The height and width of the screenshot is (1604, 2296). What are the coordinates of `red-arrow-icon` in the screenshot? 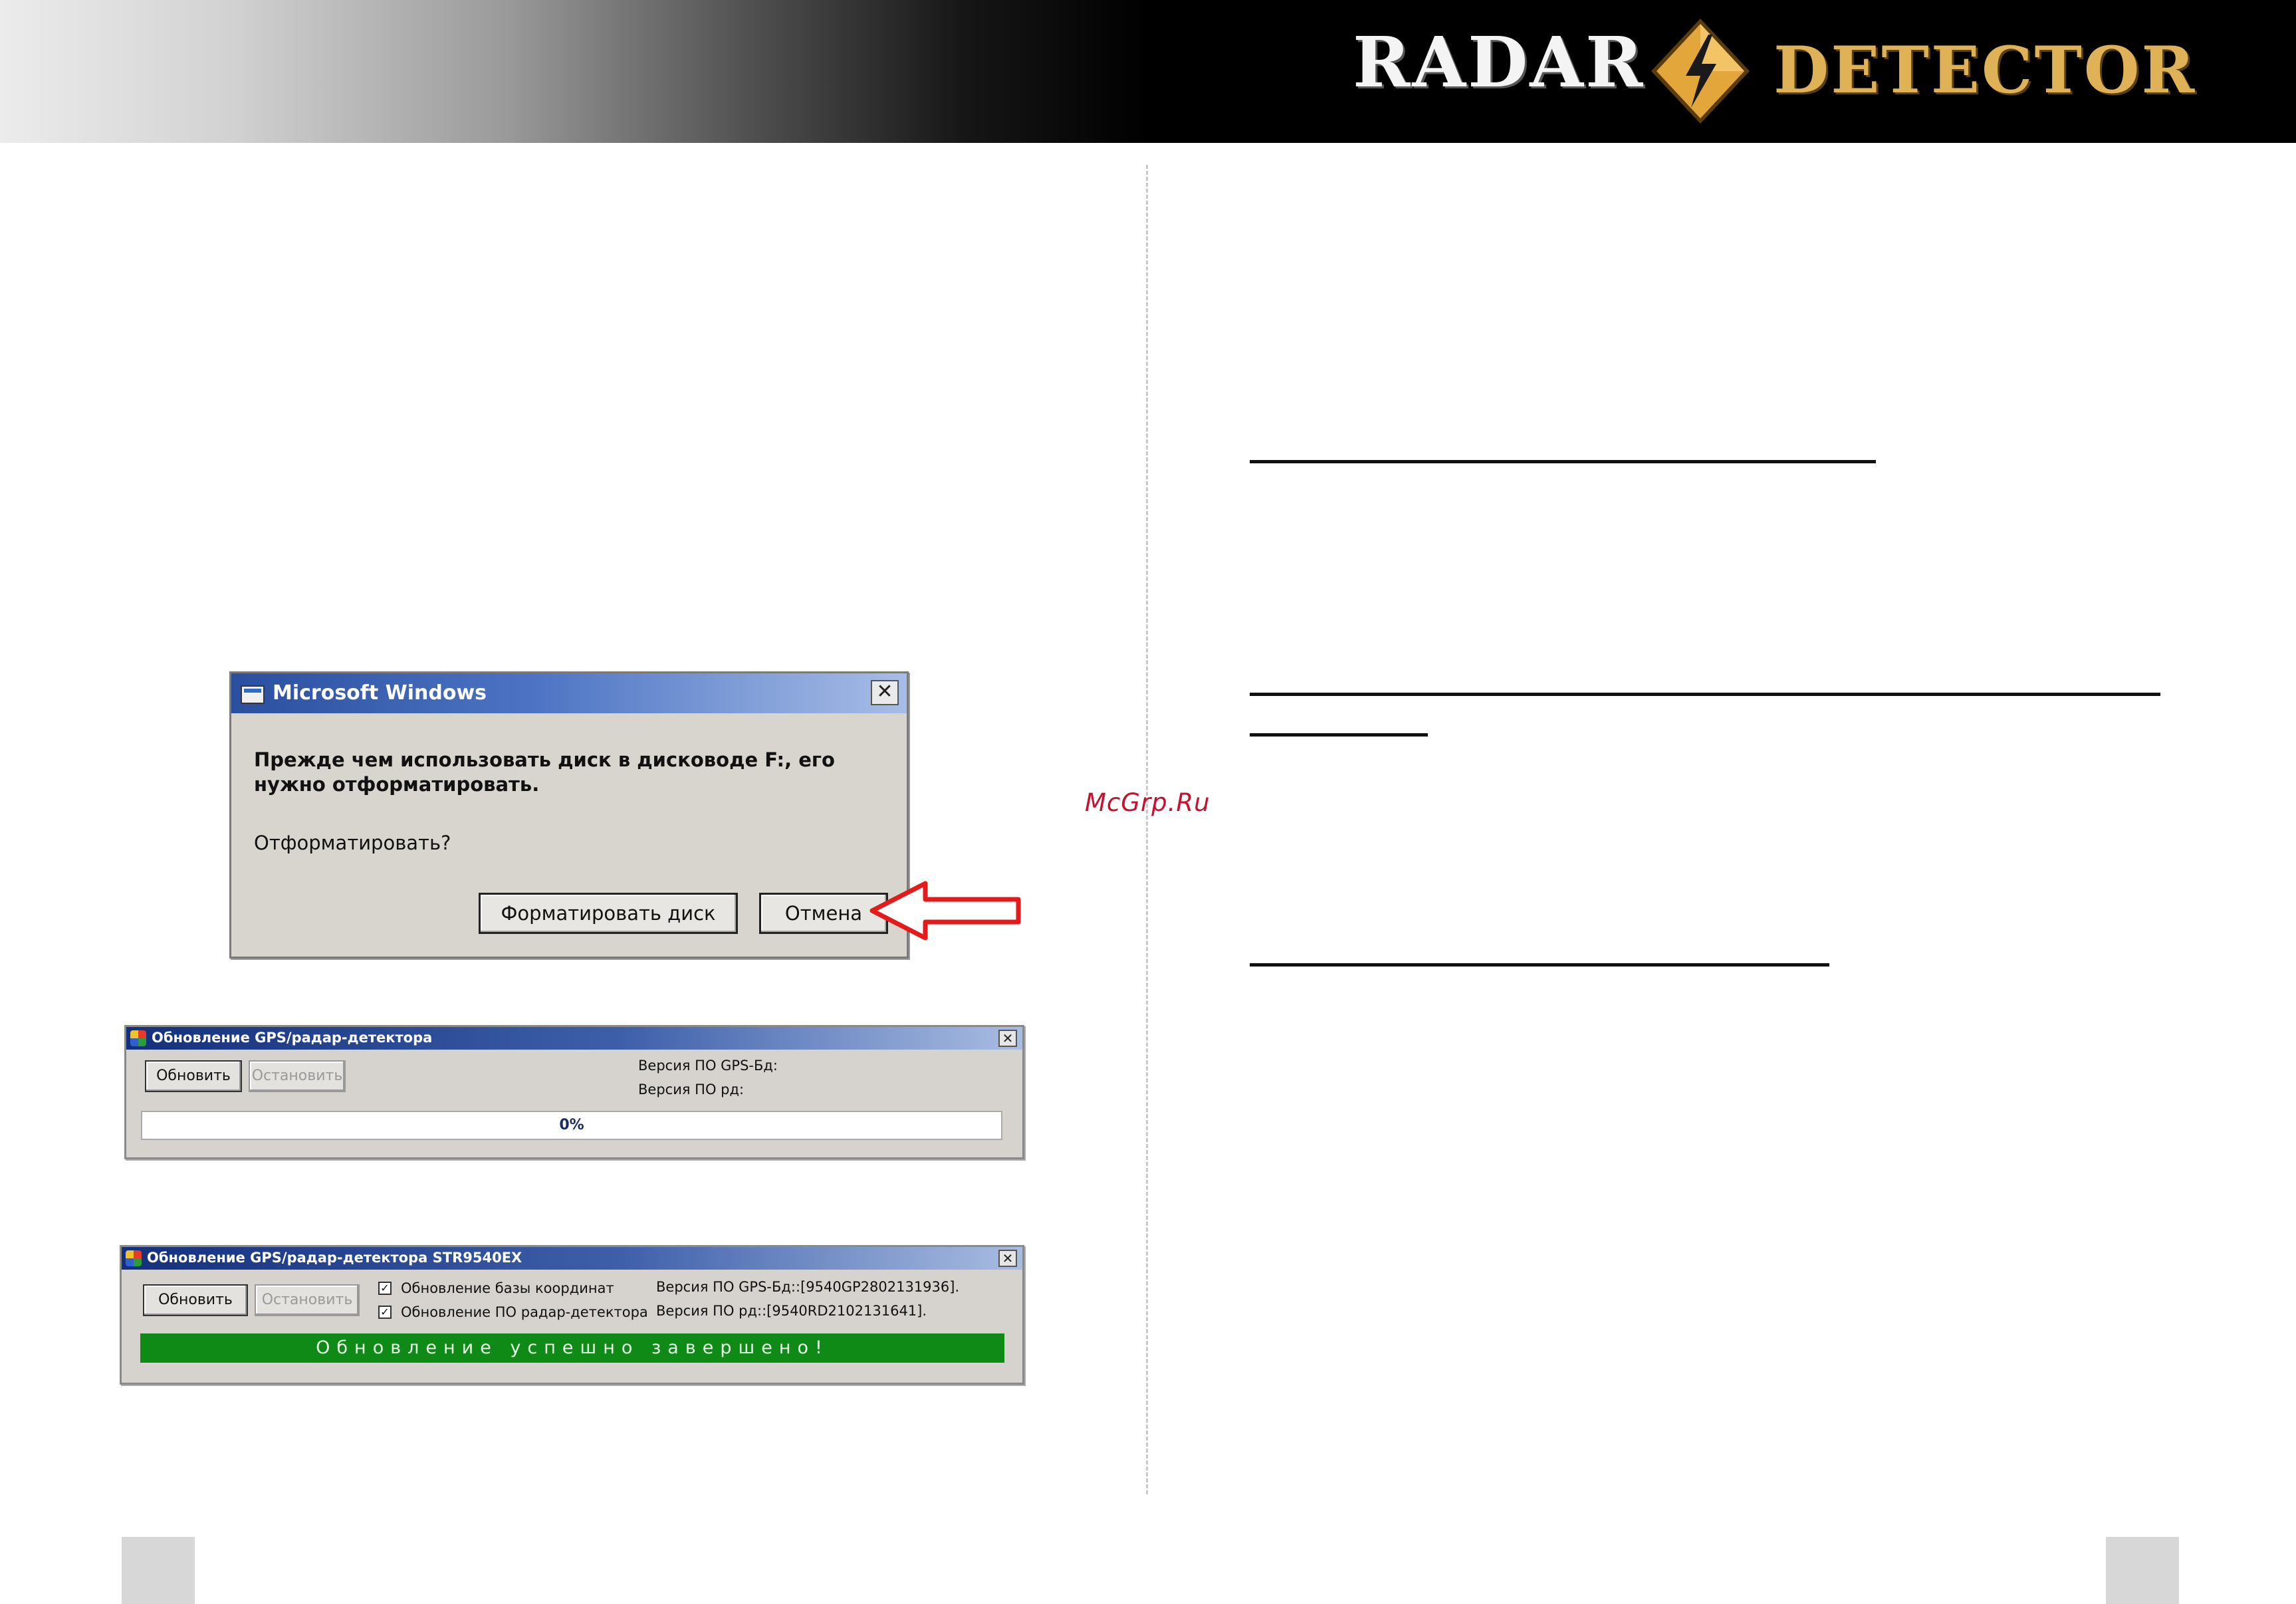 It's located at (945, 911).